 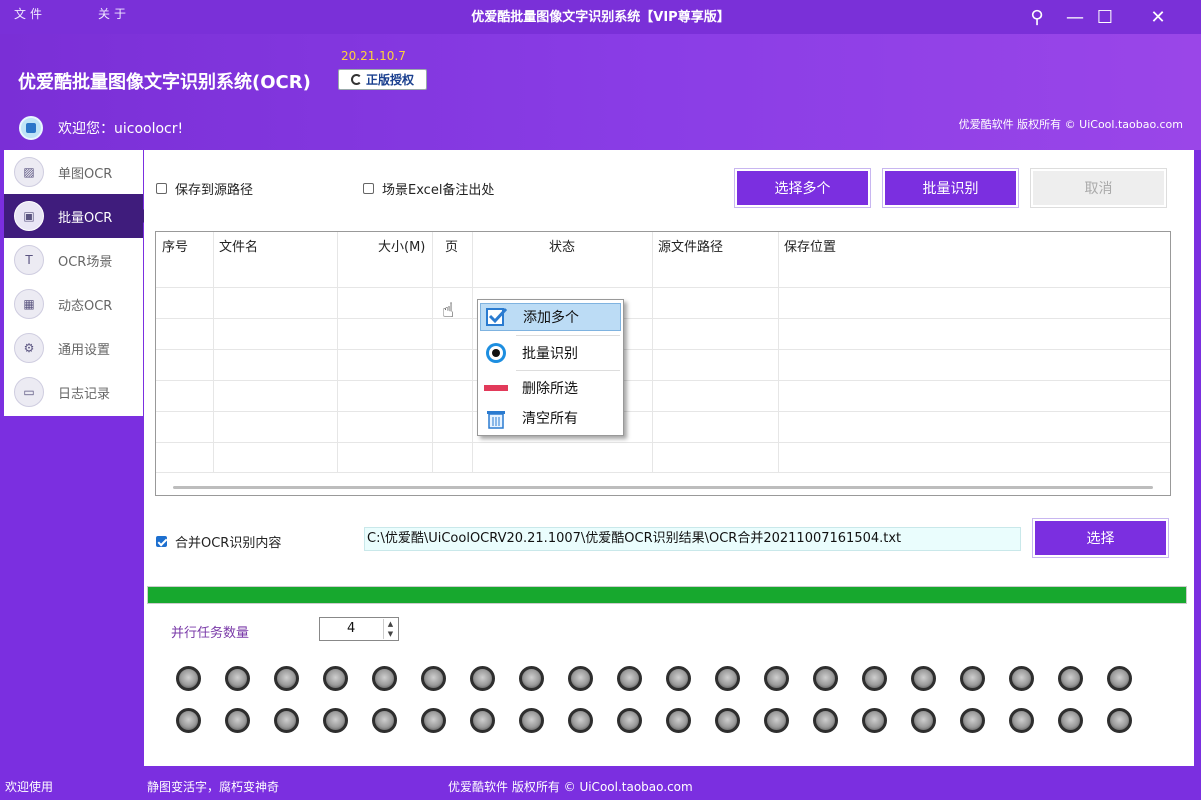 I want to click on title-bar: 文件 关于 优爱酷批量图像文字识别系统【VIP尊享版】 ⚲ — ☐ ✕, so click(x=600, y=17).